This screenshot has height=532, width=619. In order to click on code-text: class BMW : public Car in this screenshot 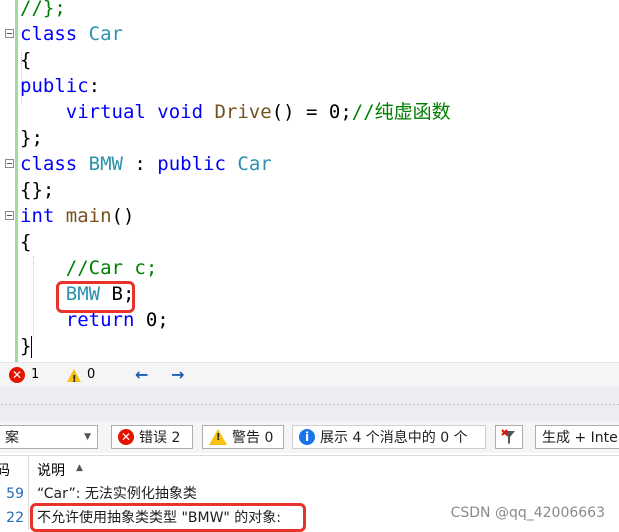, I will do `click(146, 164)`.